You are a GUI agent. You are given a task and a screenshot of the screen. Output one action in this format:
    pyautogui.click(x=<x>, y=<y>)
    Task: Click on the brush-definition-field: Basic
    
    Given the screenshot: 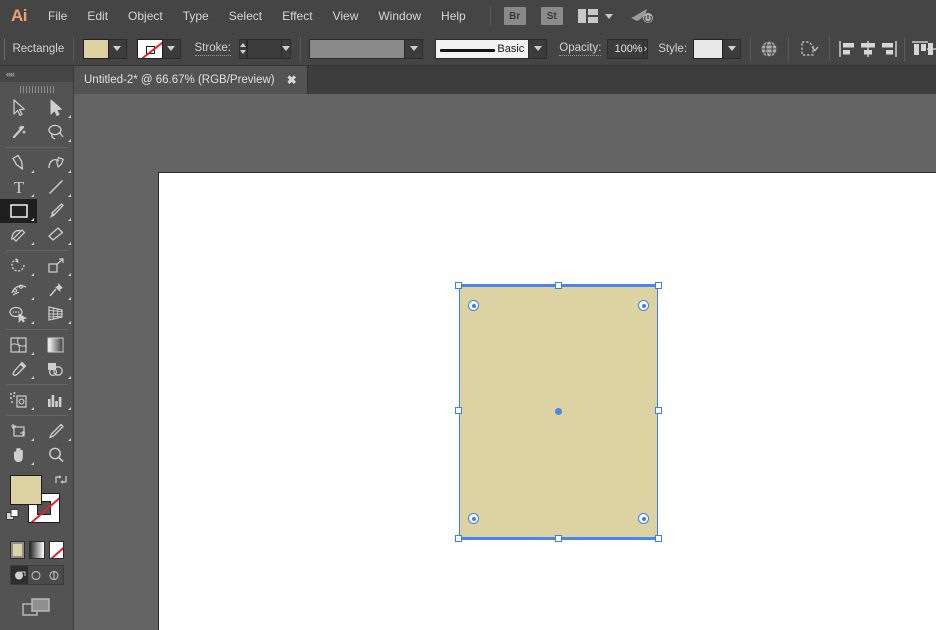 What is the action you would take?
    pyautogui.click(x=482, y=48)
    